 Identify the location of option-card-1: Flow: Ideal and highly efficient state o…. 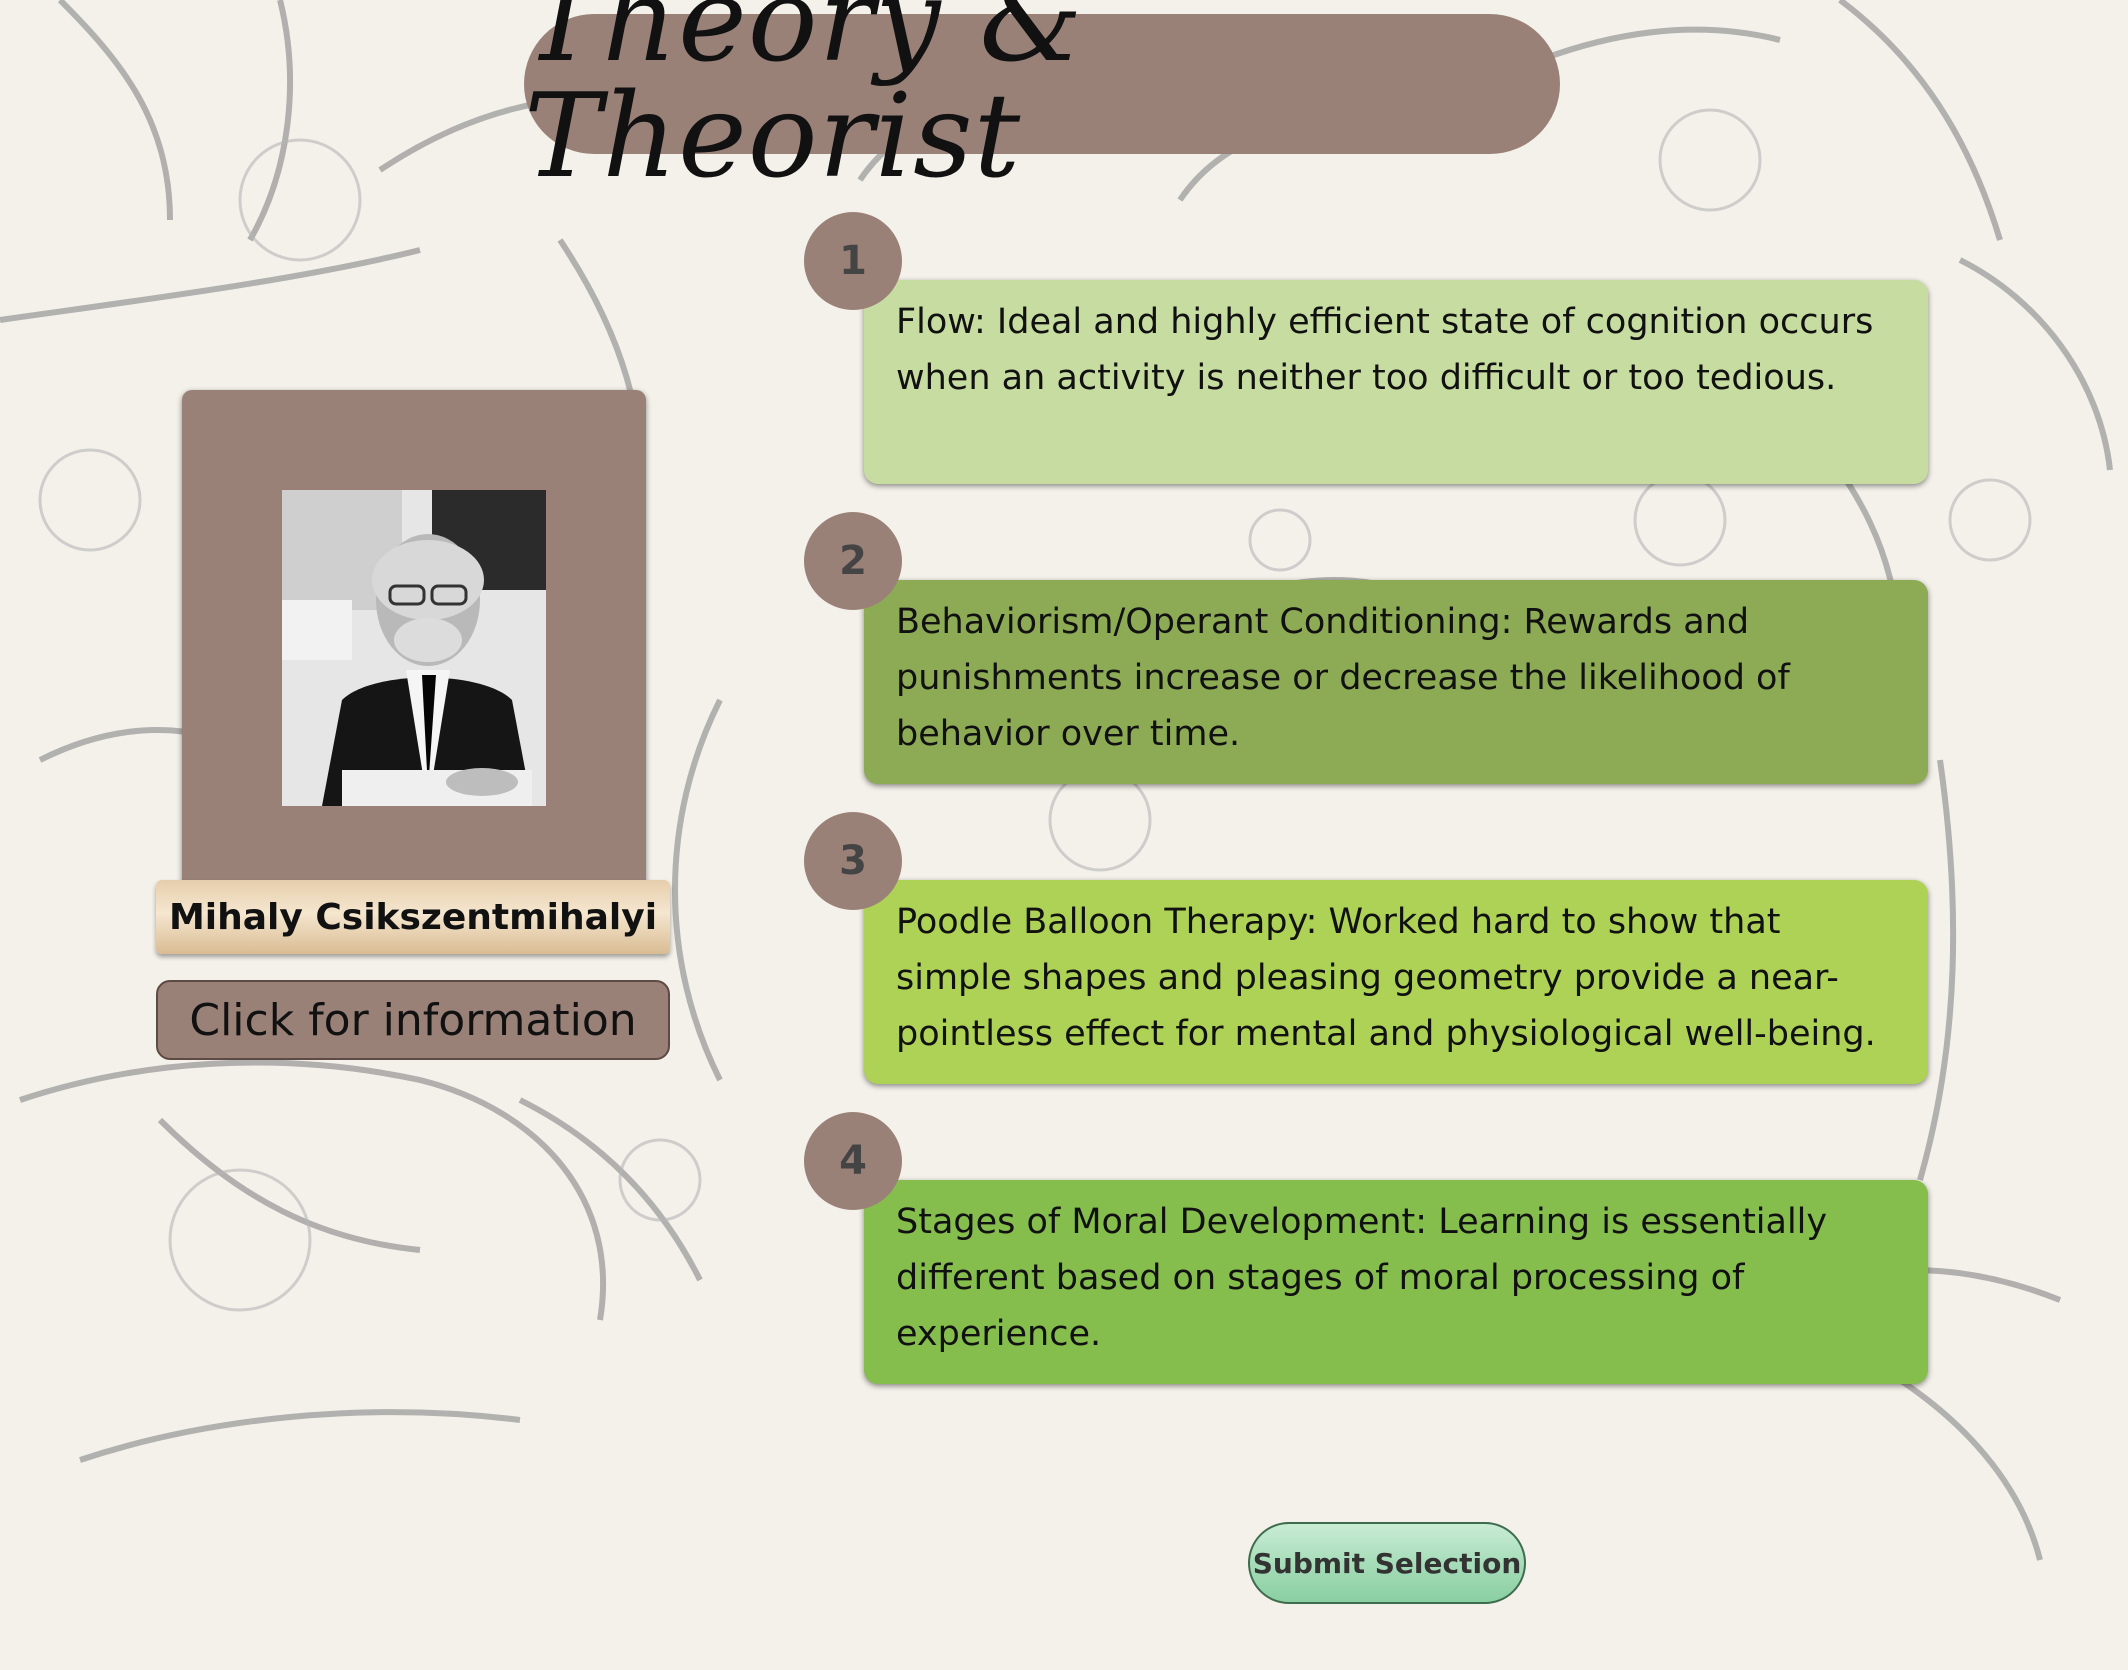
(1396, 382).